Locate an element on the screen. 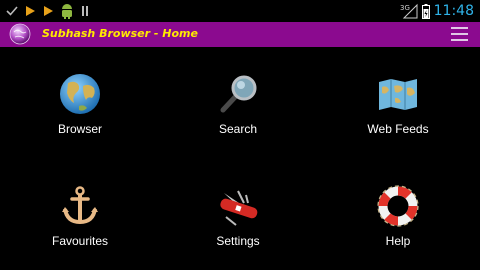 The height and width of the screenshot is (270, 480). play-store-icon is located at coordinates (30, 11).